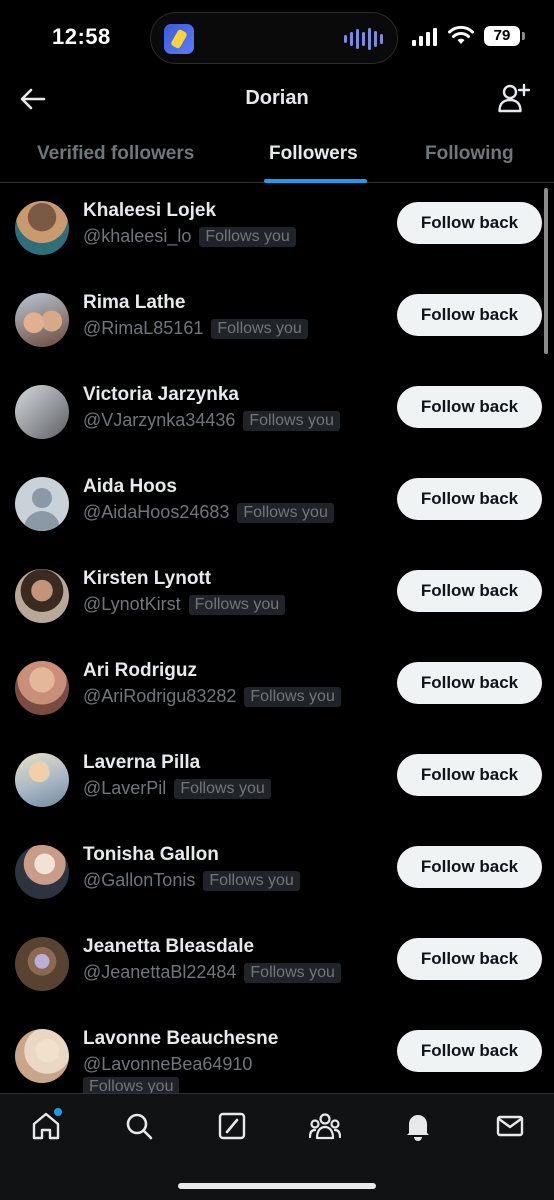  Describe the element at coordinates (137, 236) in the screenshot. I see `user-handle: @khaleesi_lo` at that location.